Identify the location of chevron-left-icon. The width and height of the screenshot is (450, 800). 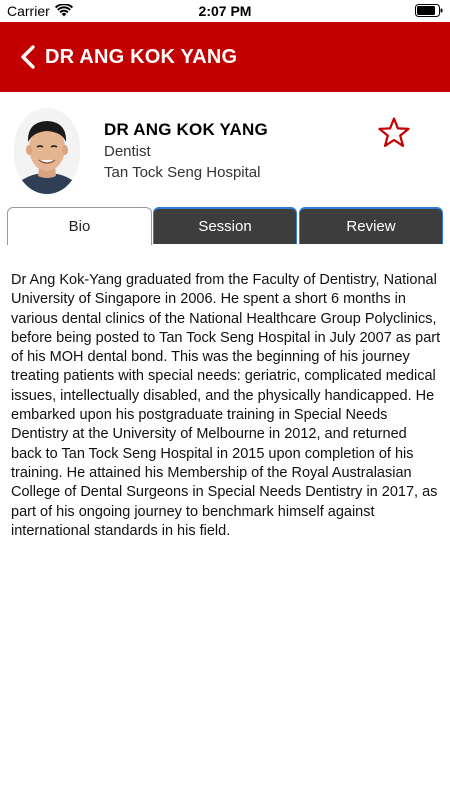
(28, 57).